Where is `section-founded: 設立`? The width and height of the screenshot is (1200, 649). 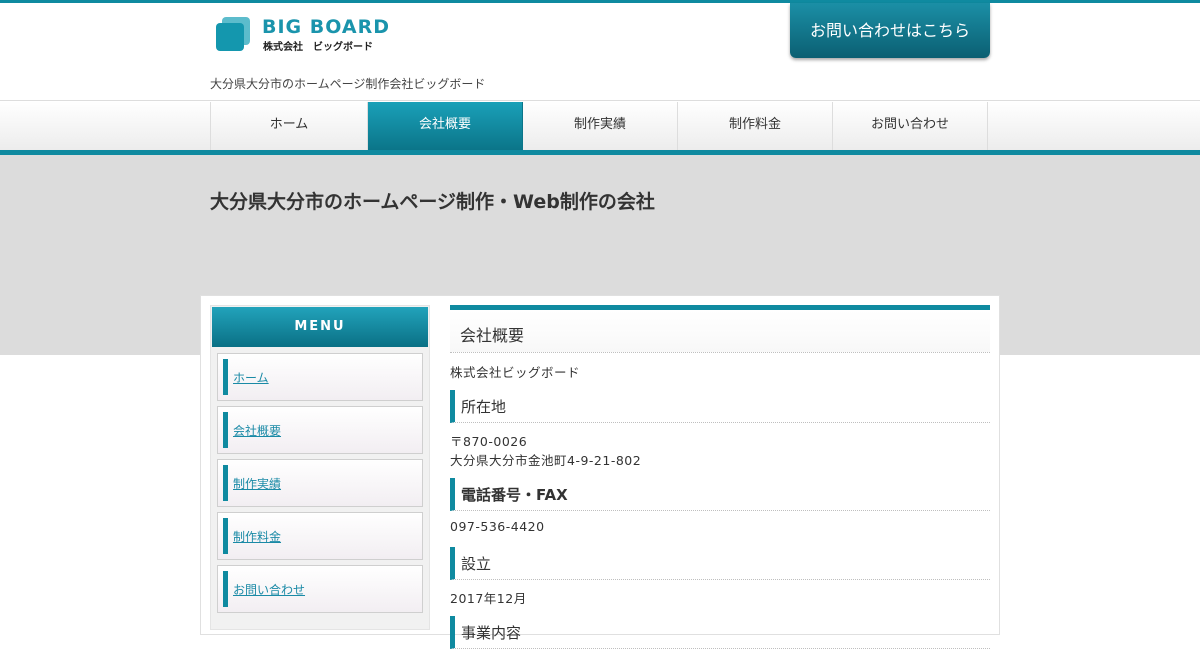 section-founded: 設立 is located at coordinates (720, 563).